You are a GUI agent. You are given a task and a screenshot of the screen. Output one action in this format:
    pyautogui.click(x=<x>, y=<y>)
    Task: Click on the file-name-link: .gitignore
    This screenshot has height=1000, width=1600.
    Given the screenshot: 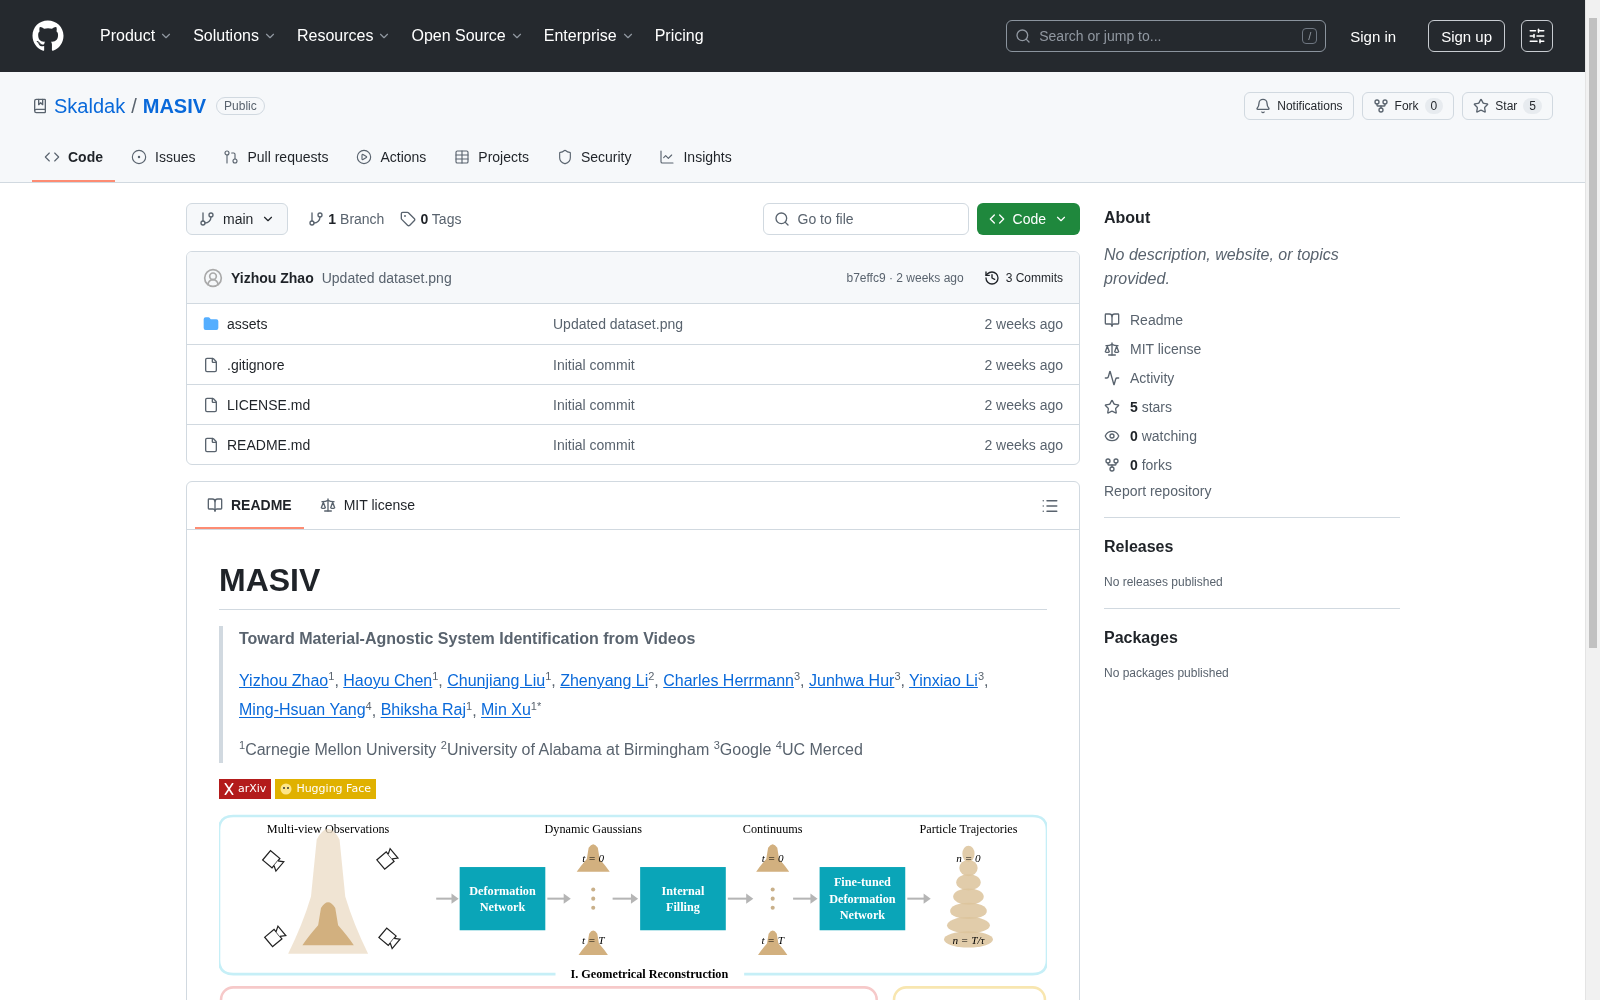 What is the action you would take?
    pyautogui.click(x=378, y=364)
    